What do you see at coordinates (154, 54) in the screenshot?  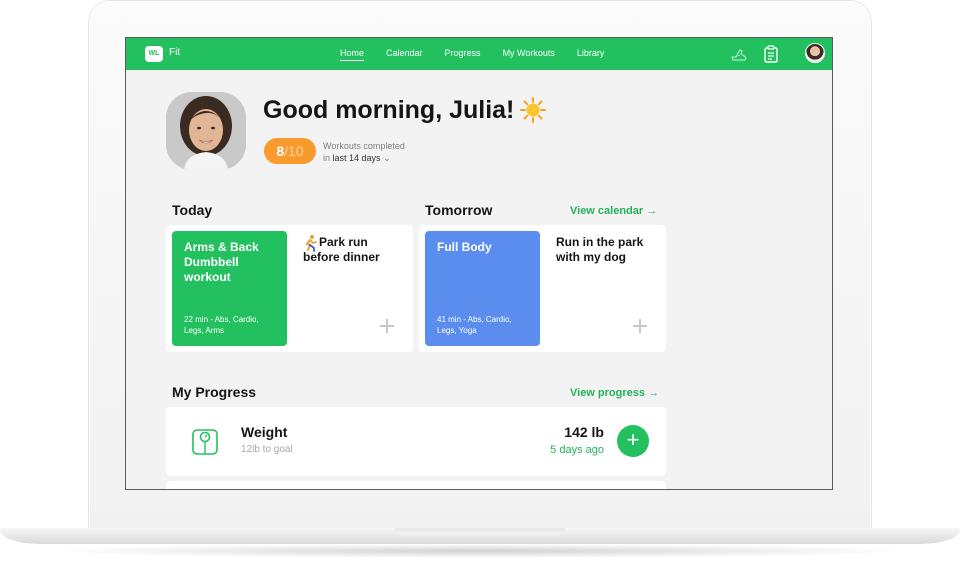 I see `app-logo: WL` at bounding box center [154, 54].